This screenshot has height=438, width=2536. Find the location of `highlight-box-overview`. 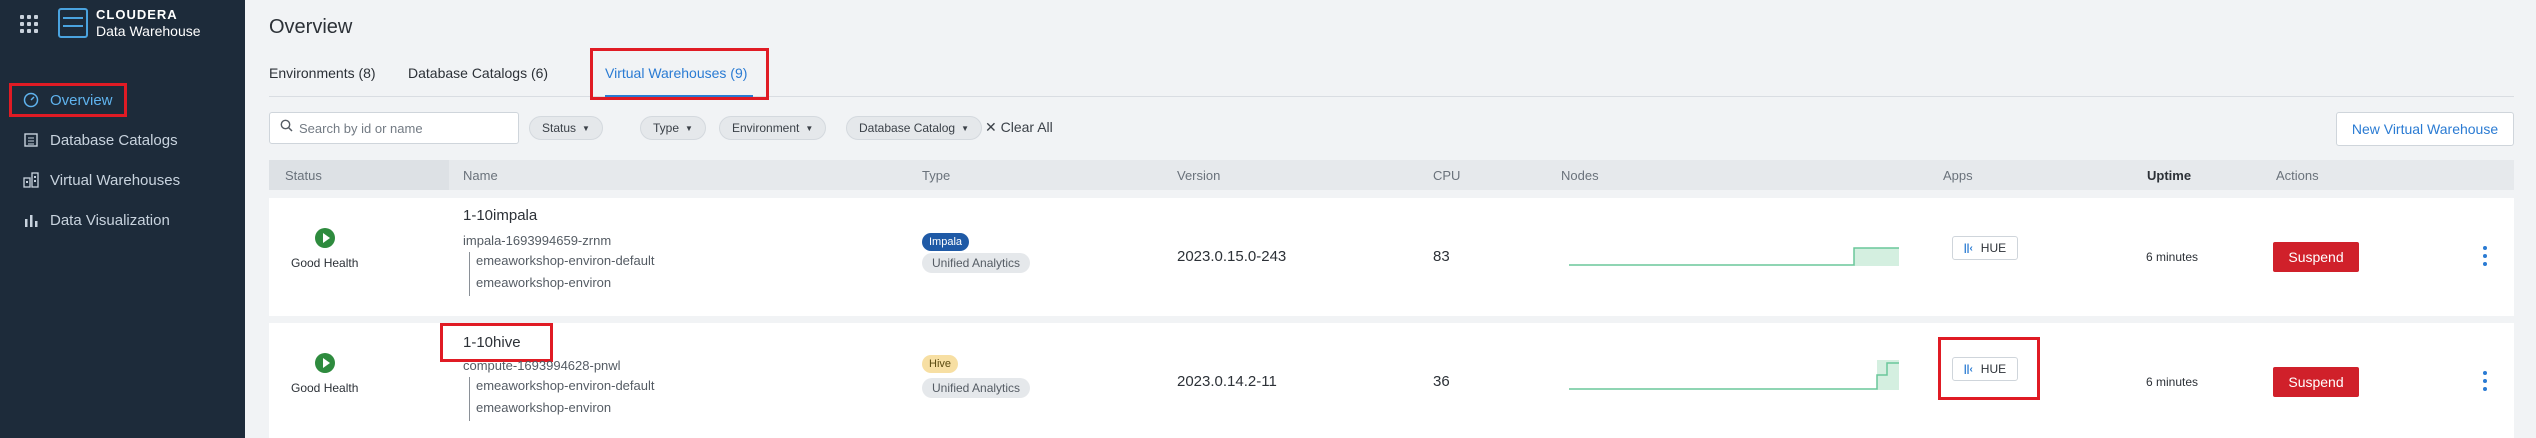

highlight-box-overview is located at coordinates (68, 100).